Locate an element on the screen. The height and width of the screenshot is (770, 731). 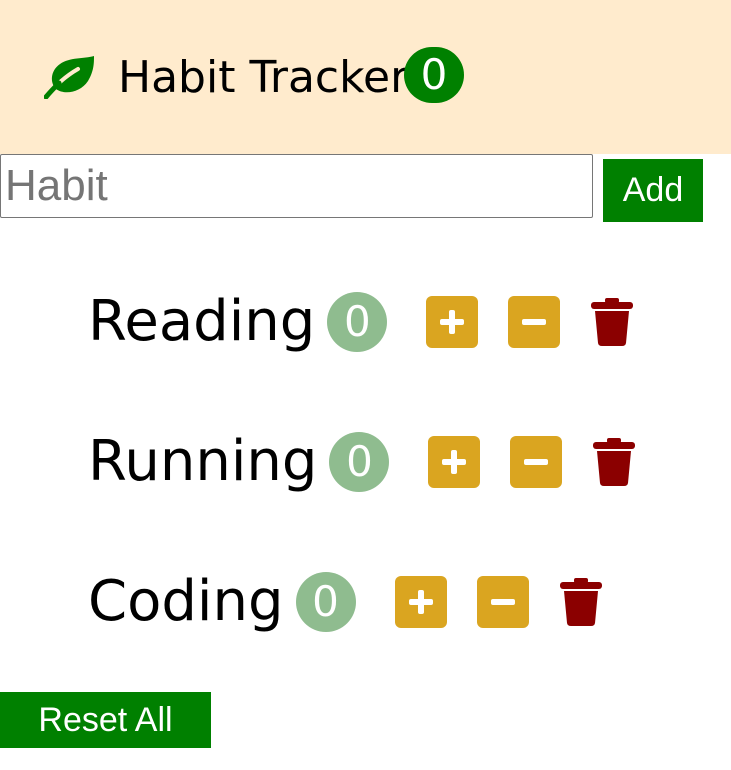
habit-row-running: Running 0 is located at coordinates (362, 462).